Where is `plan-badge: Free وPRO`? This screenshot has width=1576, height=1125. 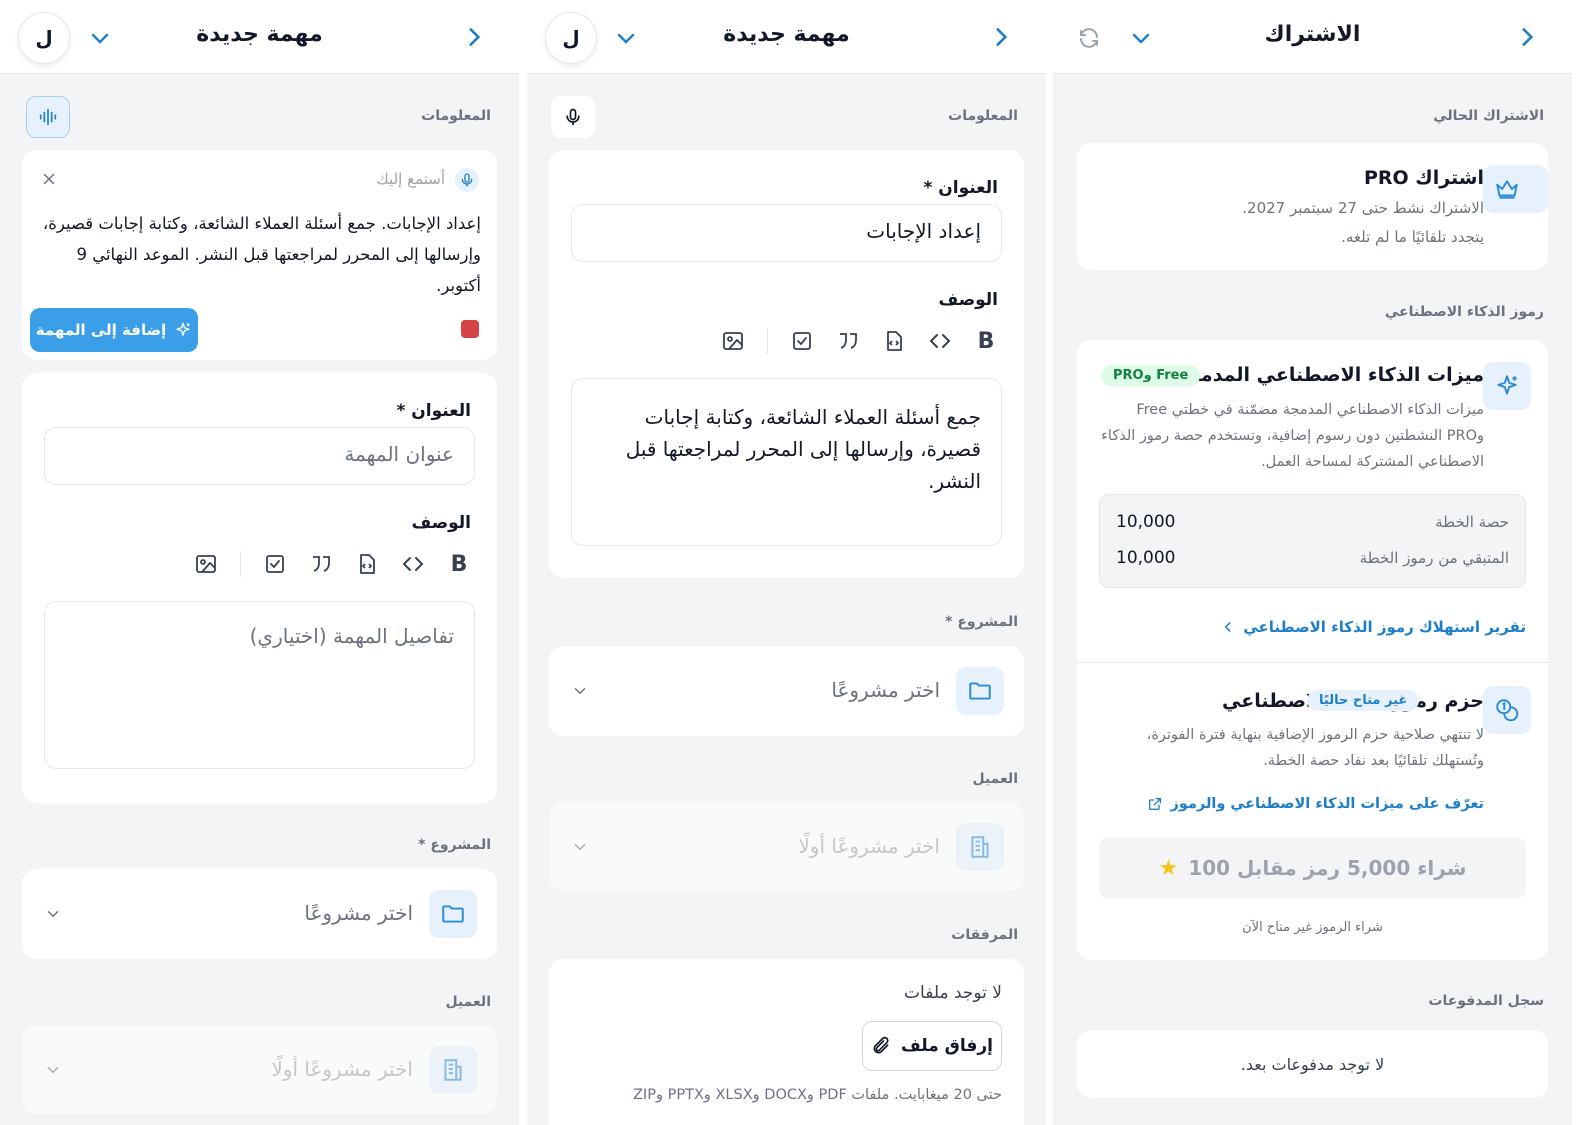 plan-badge: Free وPRO is located at coordinates (1151, 375).